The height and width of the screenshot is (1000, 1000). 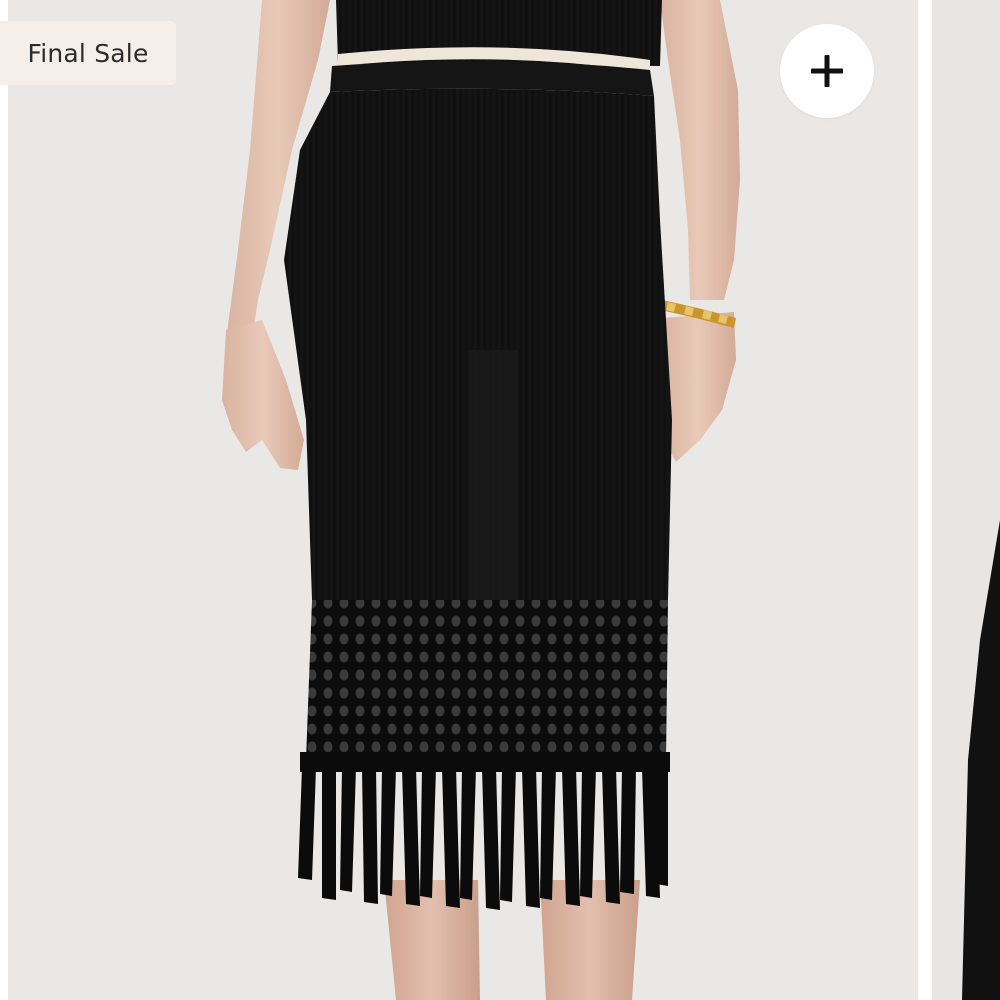 I want to click on plus-icon, so click(x=827, y=71).